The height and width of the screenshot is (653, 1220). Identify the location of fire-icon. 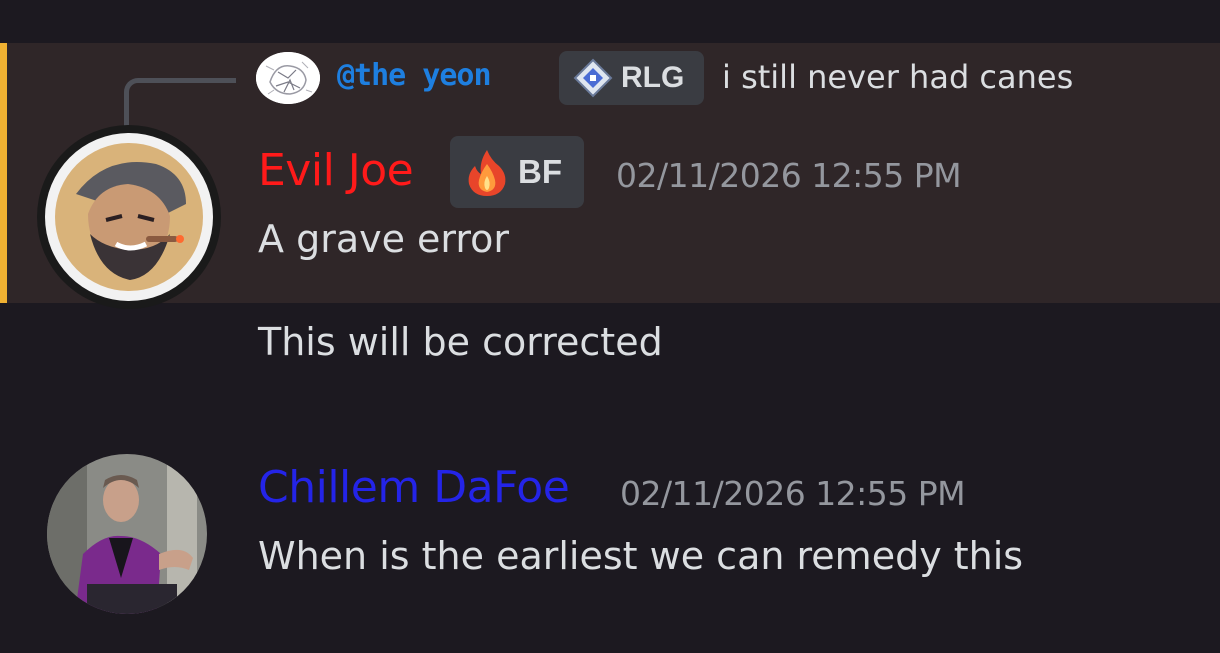
(487, 173).